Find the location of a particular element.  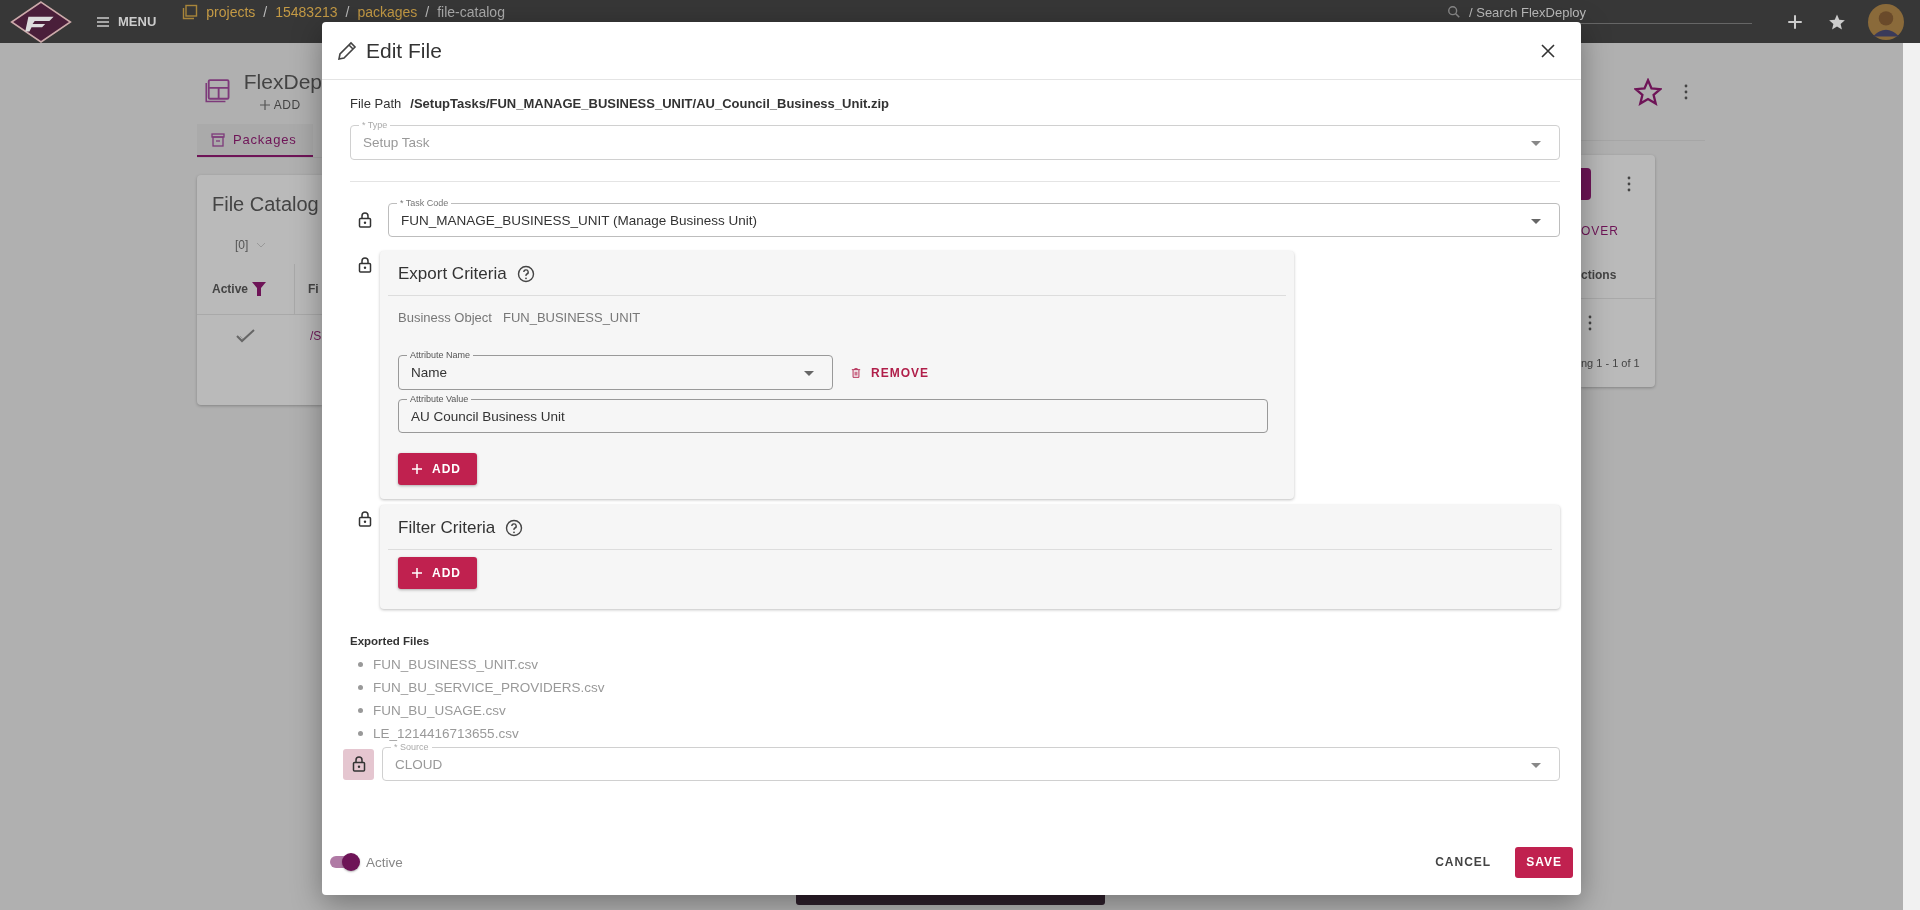

chevron-icon is located at coordinates (261, 245).